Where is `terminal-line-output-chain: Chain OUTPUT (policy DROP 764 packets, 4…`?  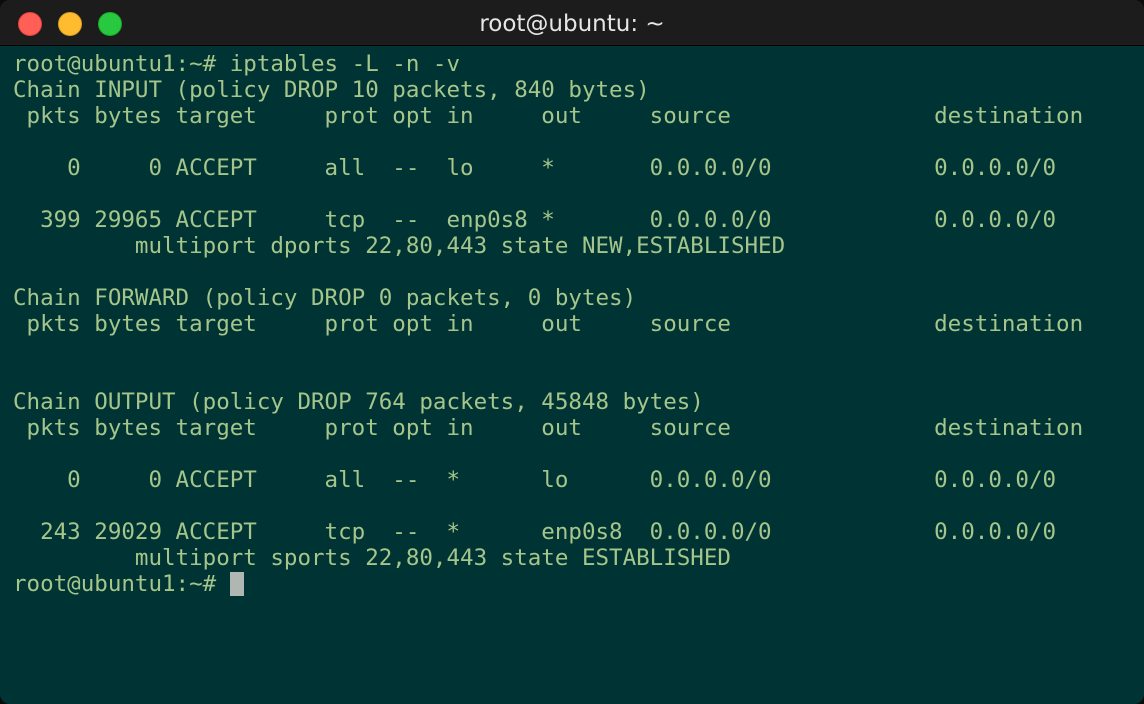
terminal-line-output-chain: Chain OUTPUT (policy DROP 764 packets, 4… is located at coordinates (358, 402).